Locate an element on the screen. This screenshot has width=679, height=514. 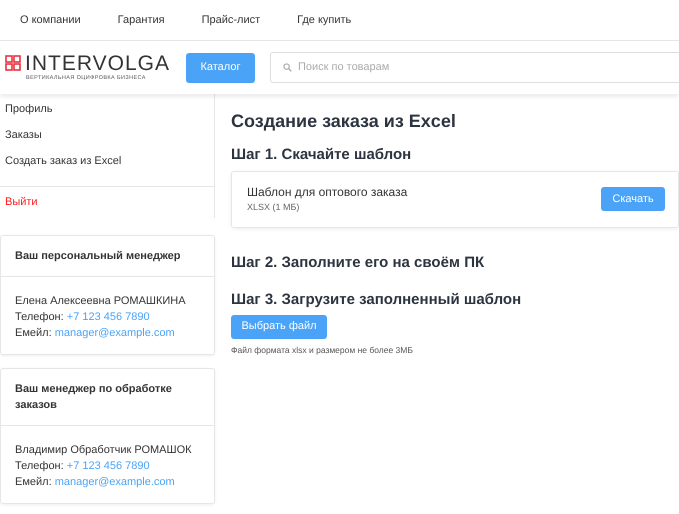
search-icon is located at coordinates (287, 67).